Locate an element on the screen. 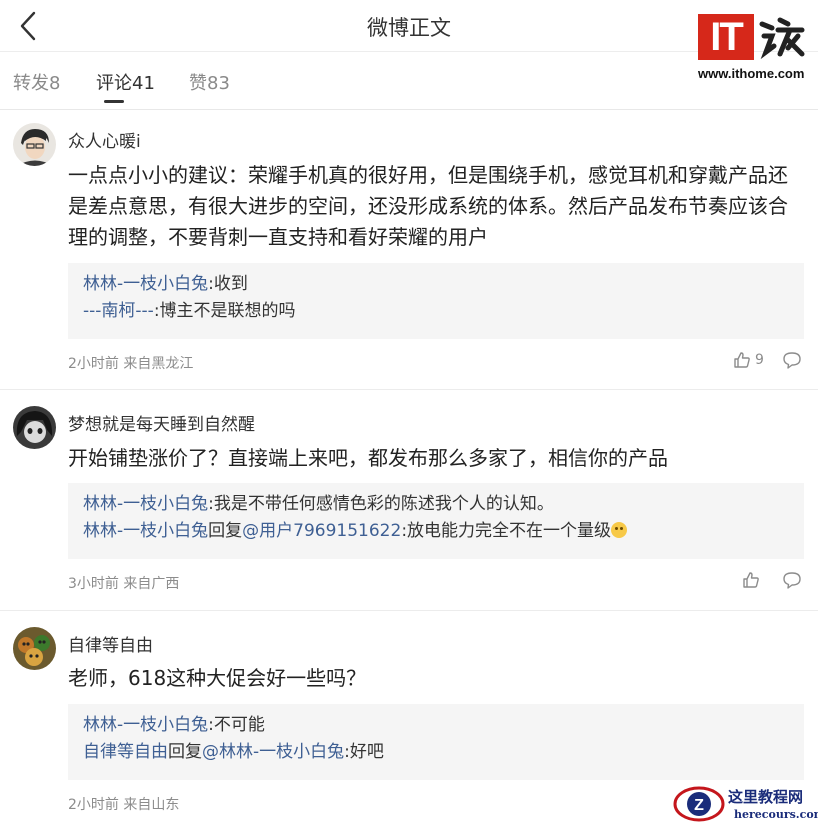 This screenshot has width=818, height=827. comment-username: 自律等自由 is located at coordinates (110, 643).